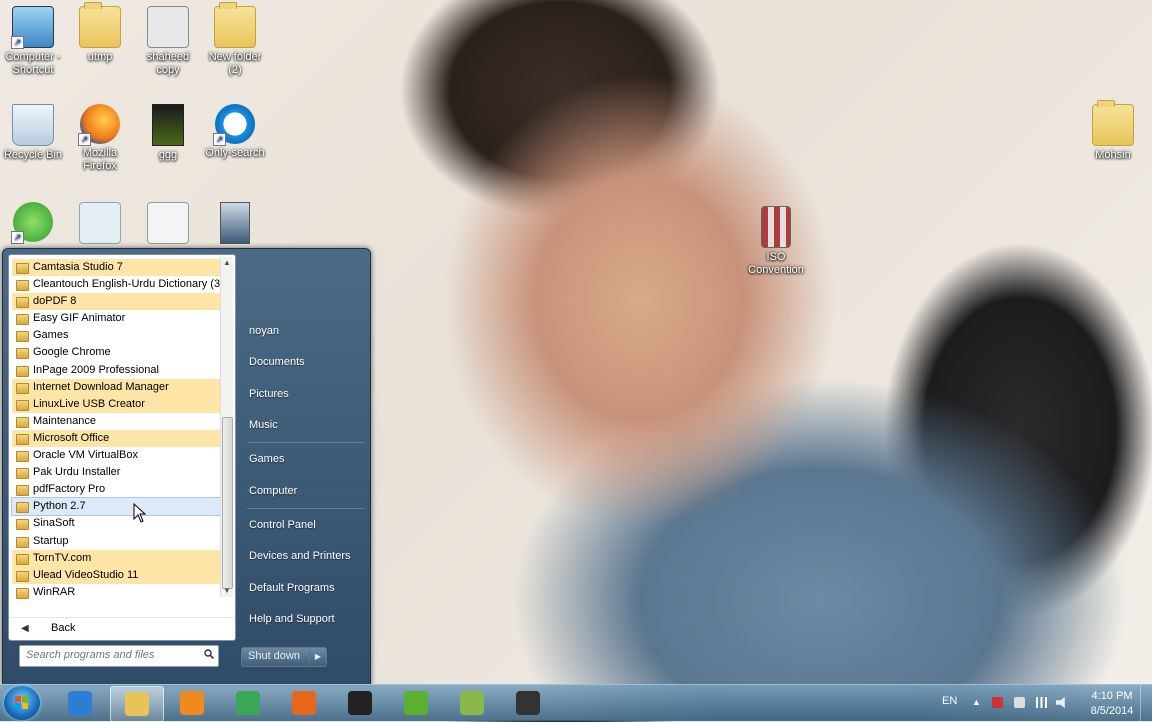 The width and height of the screenshot is (1152, 722). What do you see at coordinates (248, 703) in the screenshot?
I see `taskbar-button-chrome` at bounding box center [248, 703].